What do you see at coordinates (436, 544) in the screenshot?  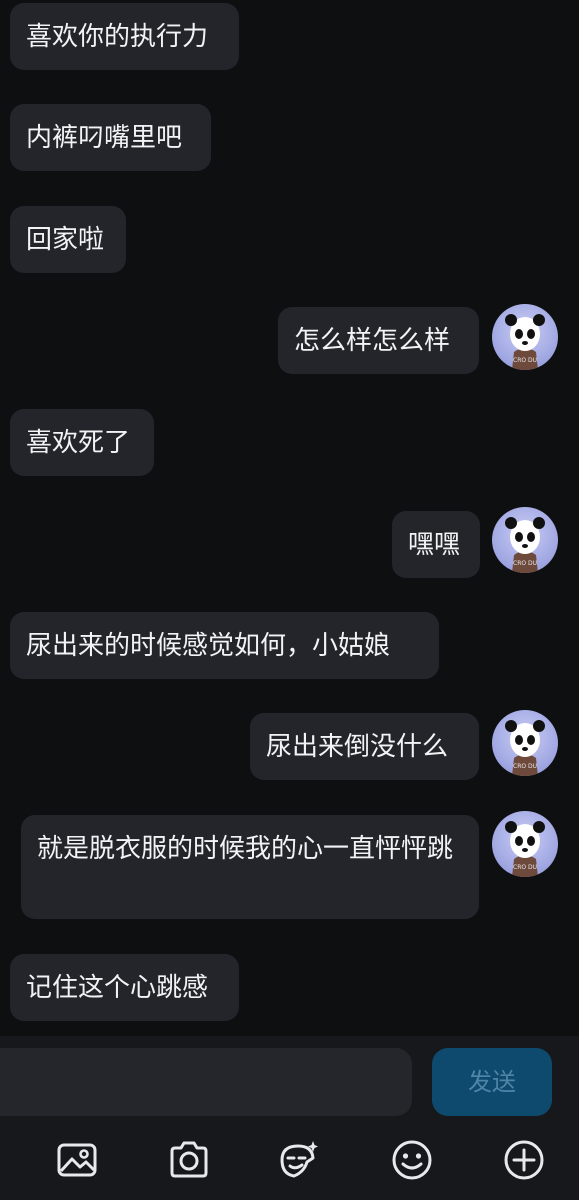 I see `message-bubble-outgoing: 嘿嘿` at bounding box center [436, 544].